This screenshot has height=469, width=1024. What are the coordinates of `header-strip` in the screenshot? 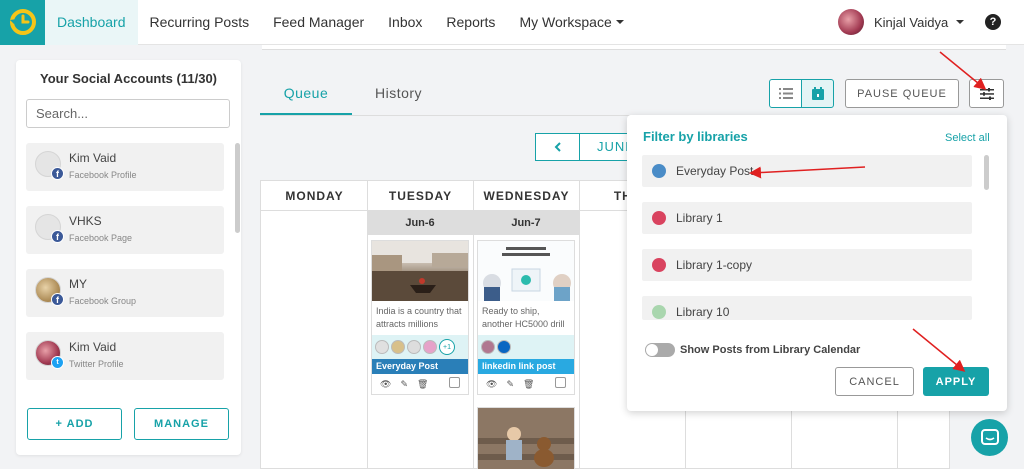 It's located at (634, 47).